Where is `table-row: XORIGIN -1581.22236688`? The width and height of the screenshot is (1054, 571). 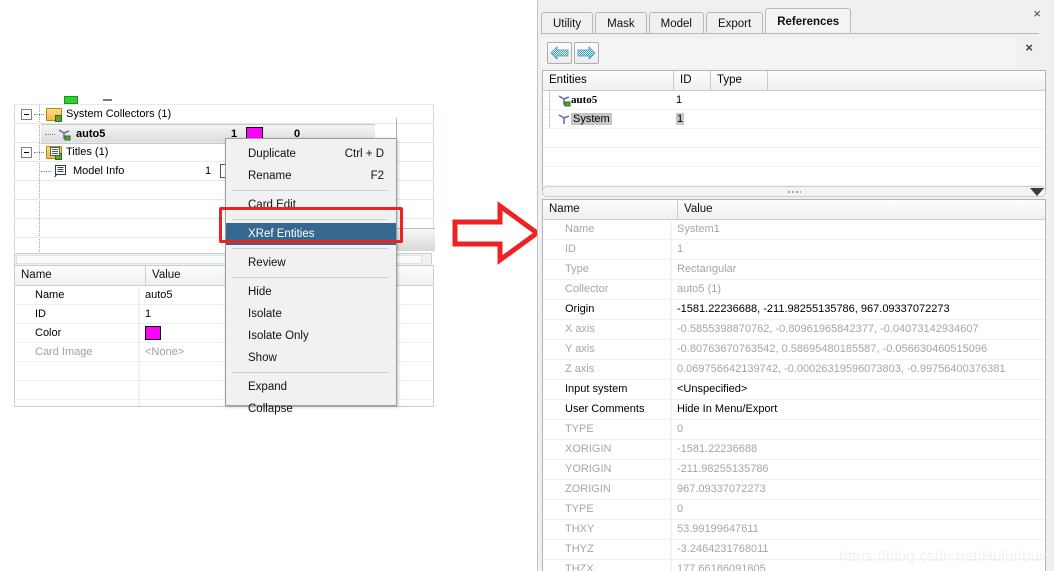
table-row: XORIGIN -1581.22236688 is located at coordinates (794, 450).